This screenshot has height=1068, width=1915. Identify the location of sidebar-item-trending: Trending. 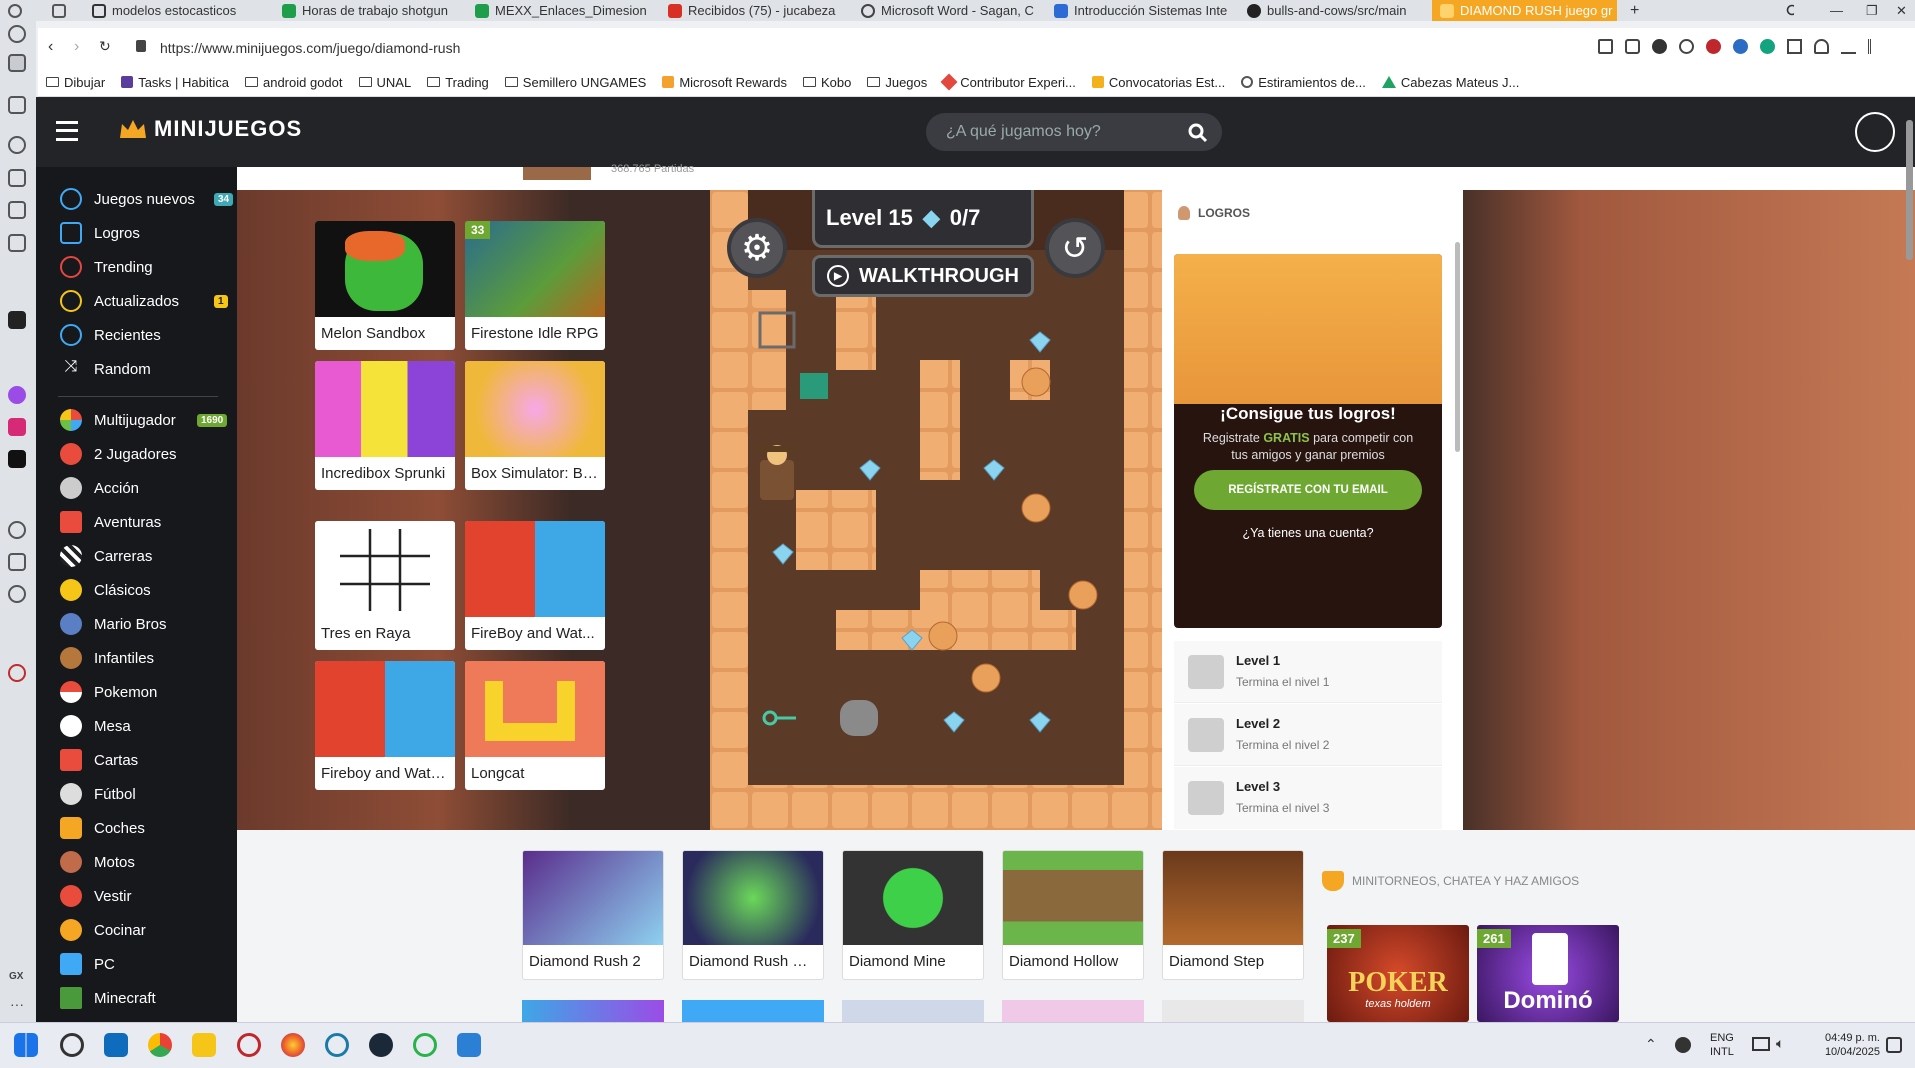
(106, 267).